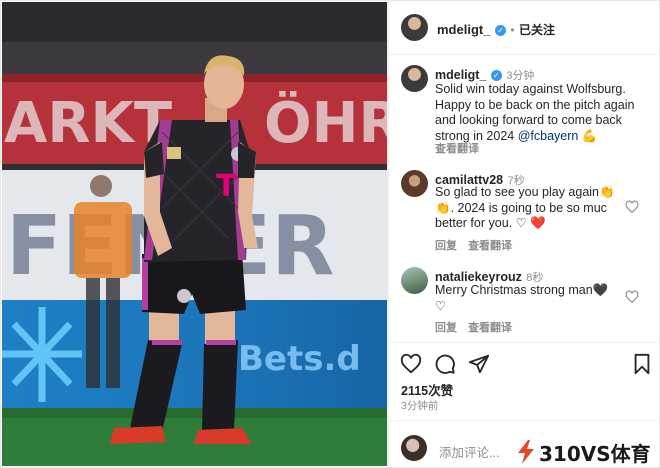 This screenshot has height=468, width=660. What do you see at coordinates (490, 223) in the screenshot?
I see `comment-line: better for you. ♡ ❤️` at bounding box center [490, 223].